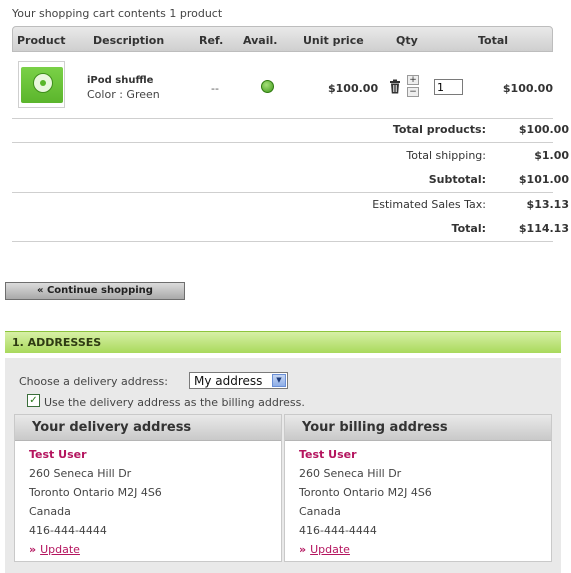 The width and height of the screenshot is (571, 573). What do you see at coordinates (365, 492) in the screenshot?
I see `billing-city: Toronto Ontario M2J 4S6` at bounding box center [365, 492].